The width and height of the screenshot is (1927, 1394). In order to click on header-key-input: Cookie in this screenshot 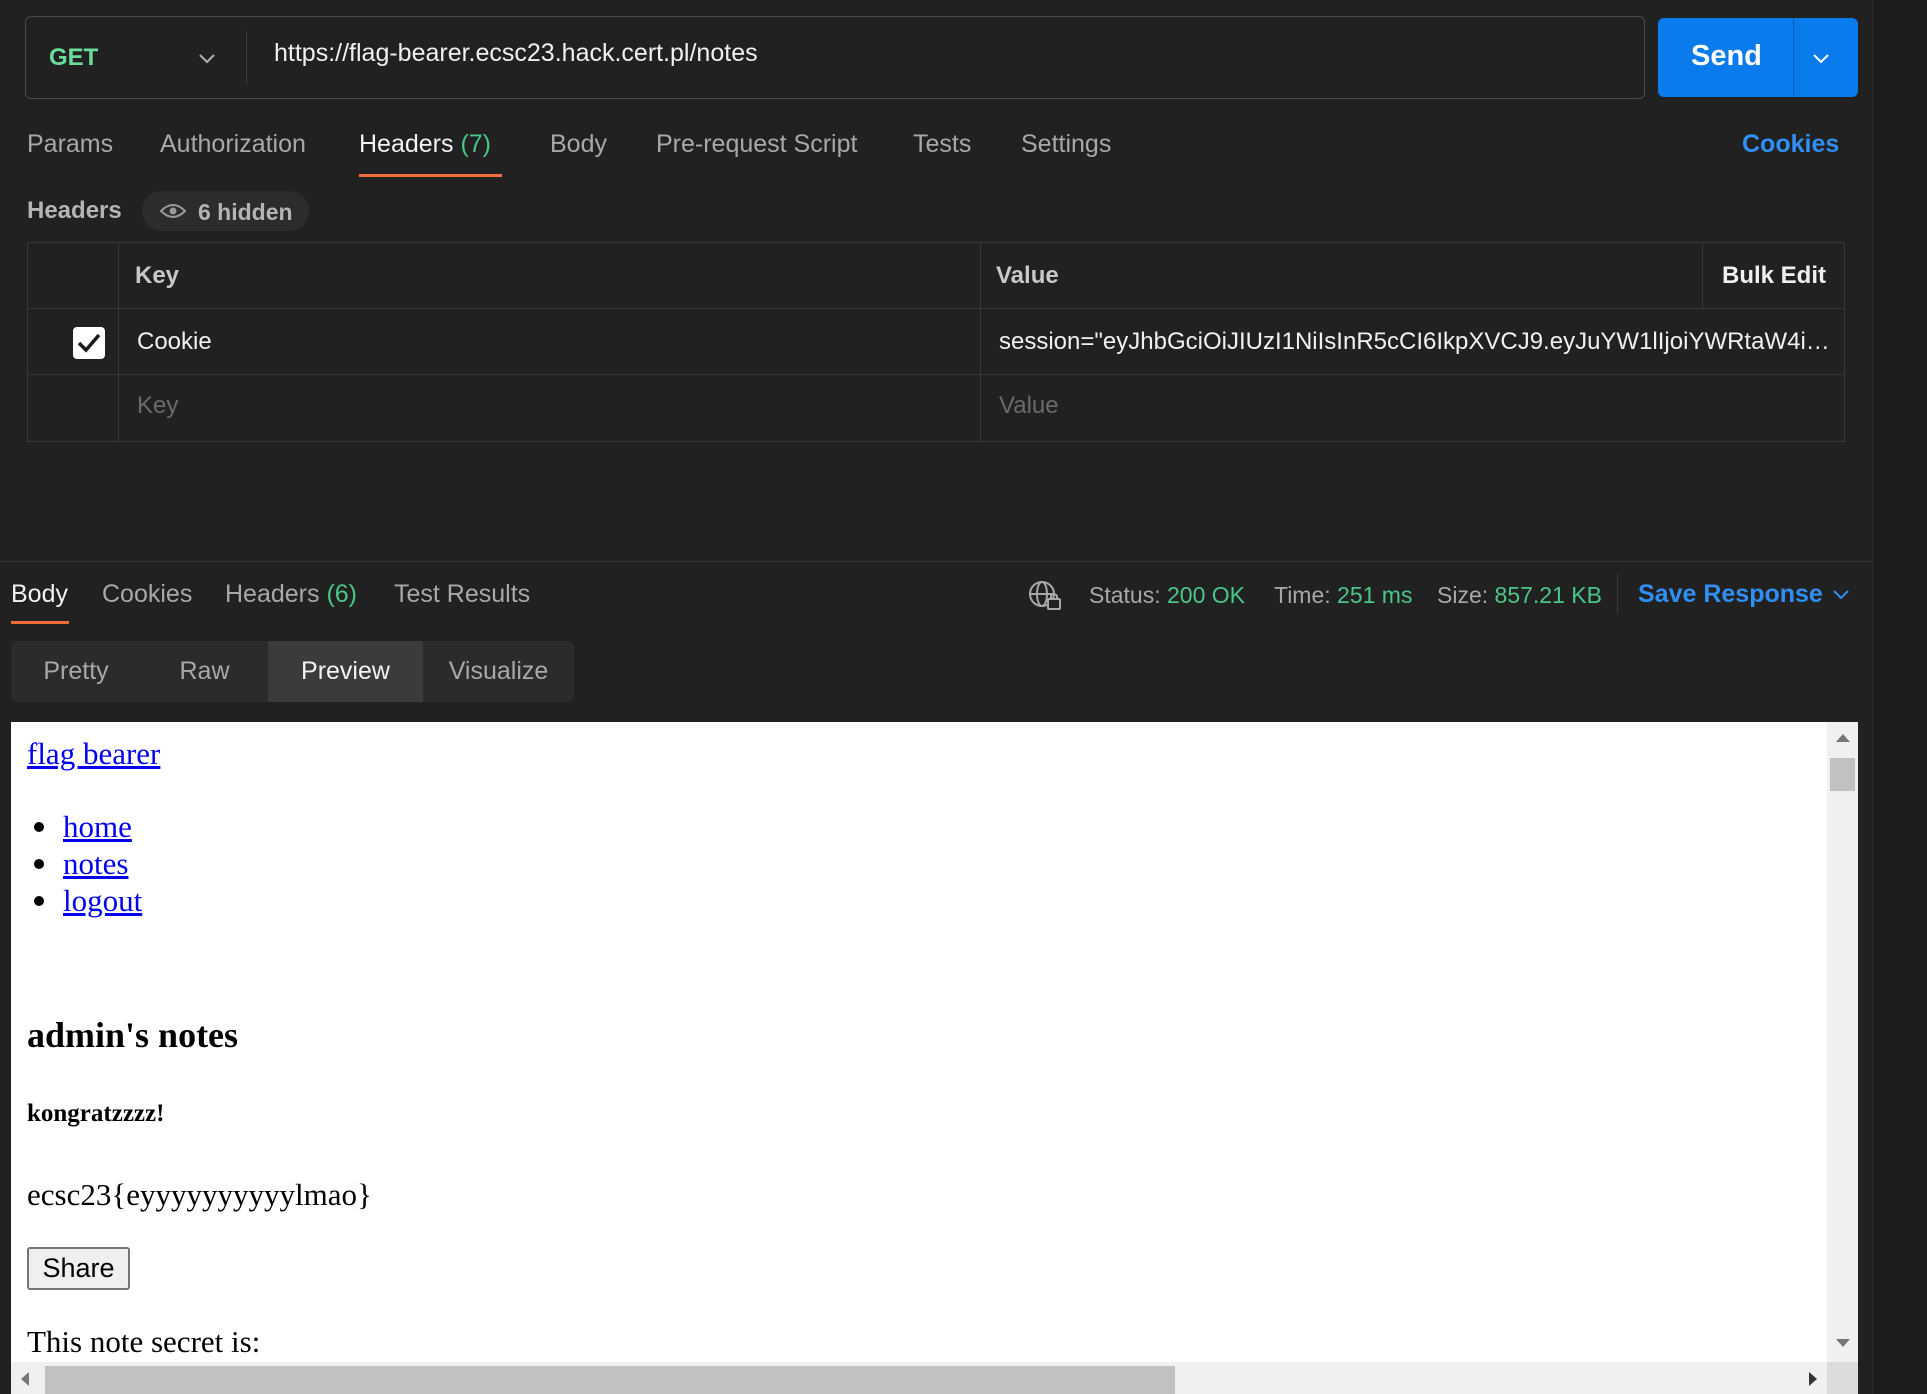, I will do `click(174, 342)`.